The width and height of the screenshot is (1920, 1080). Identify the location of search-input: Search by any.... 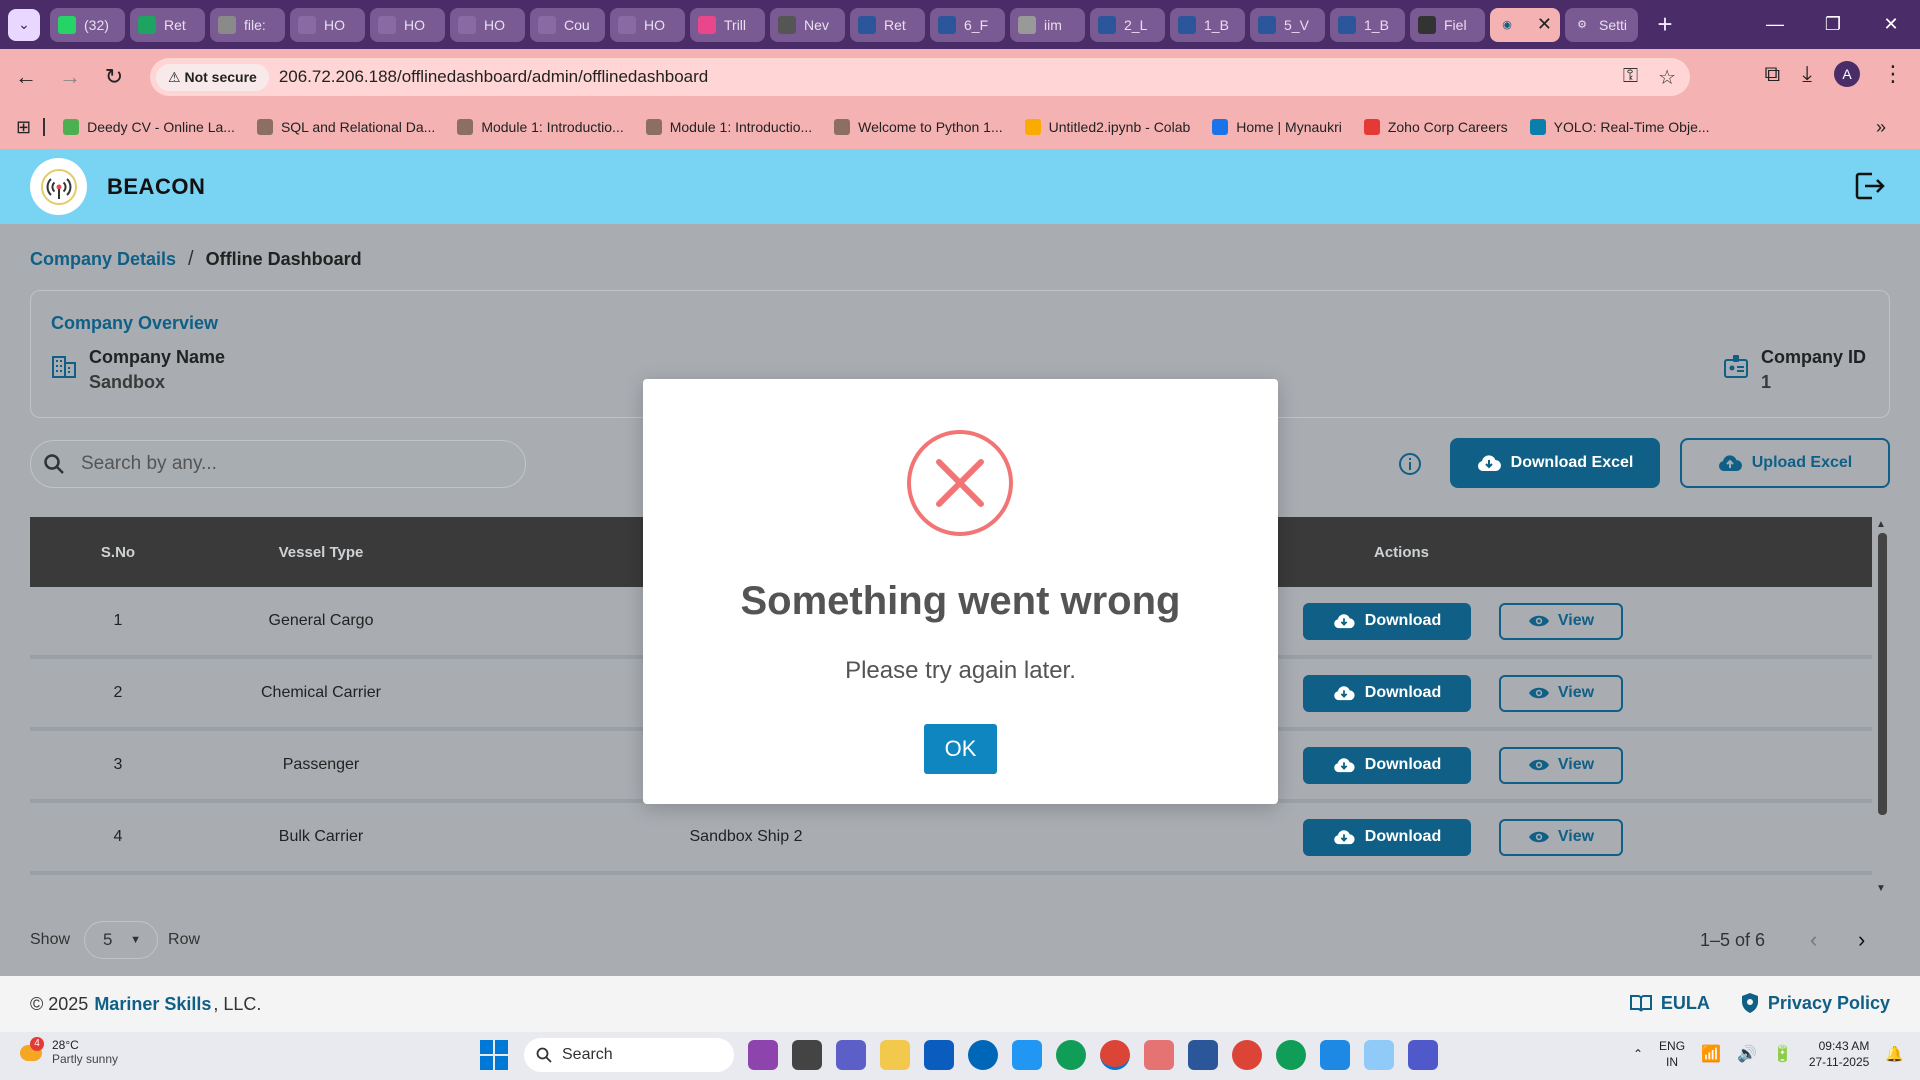
(278, 464).